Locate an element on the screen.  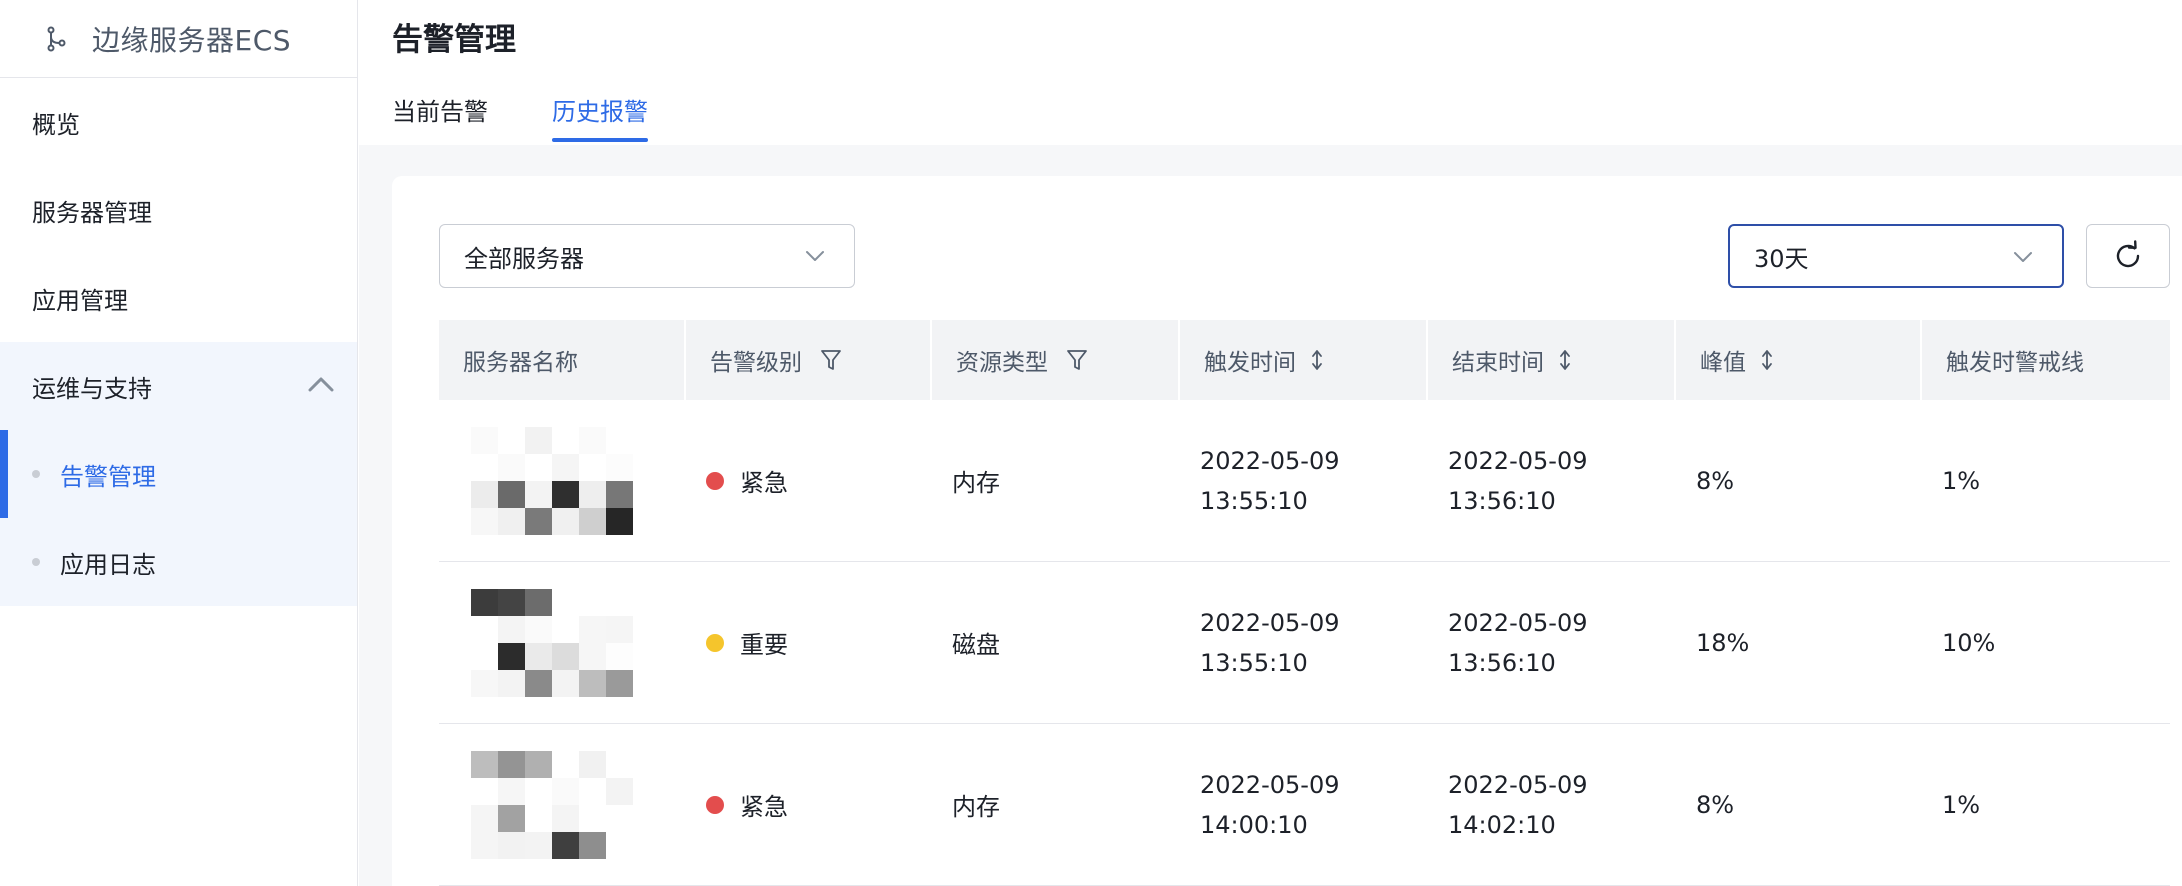
column-header-peak: 峰值 is located at coordinates (1799, 360).